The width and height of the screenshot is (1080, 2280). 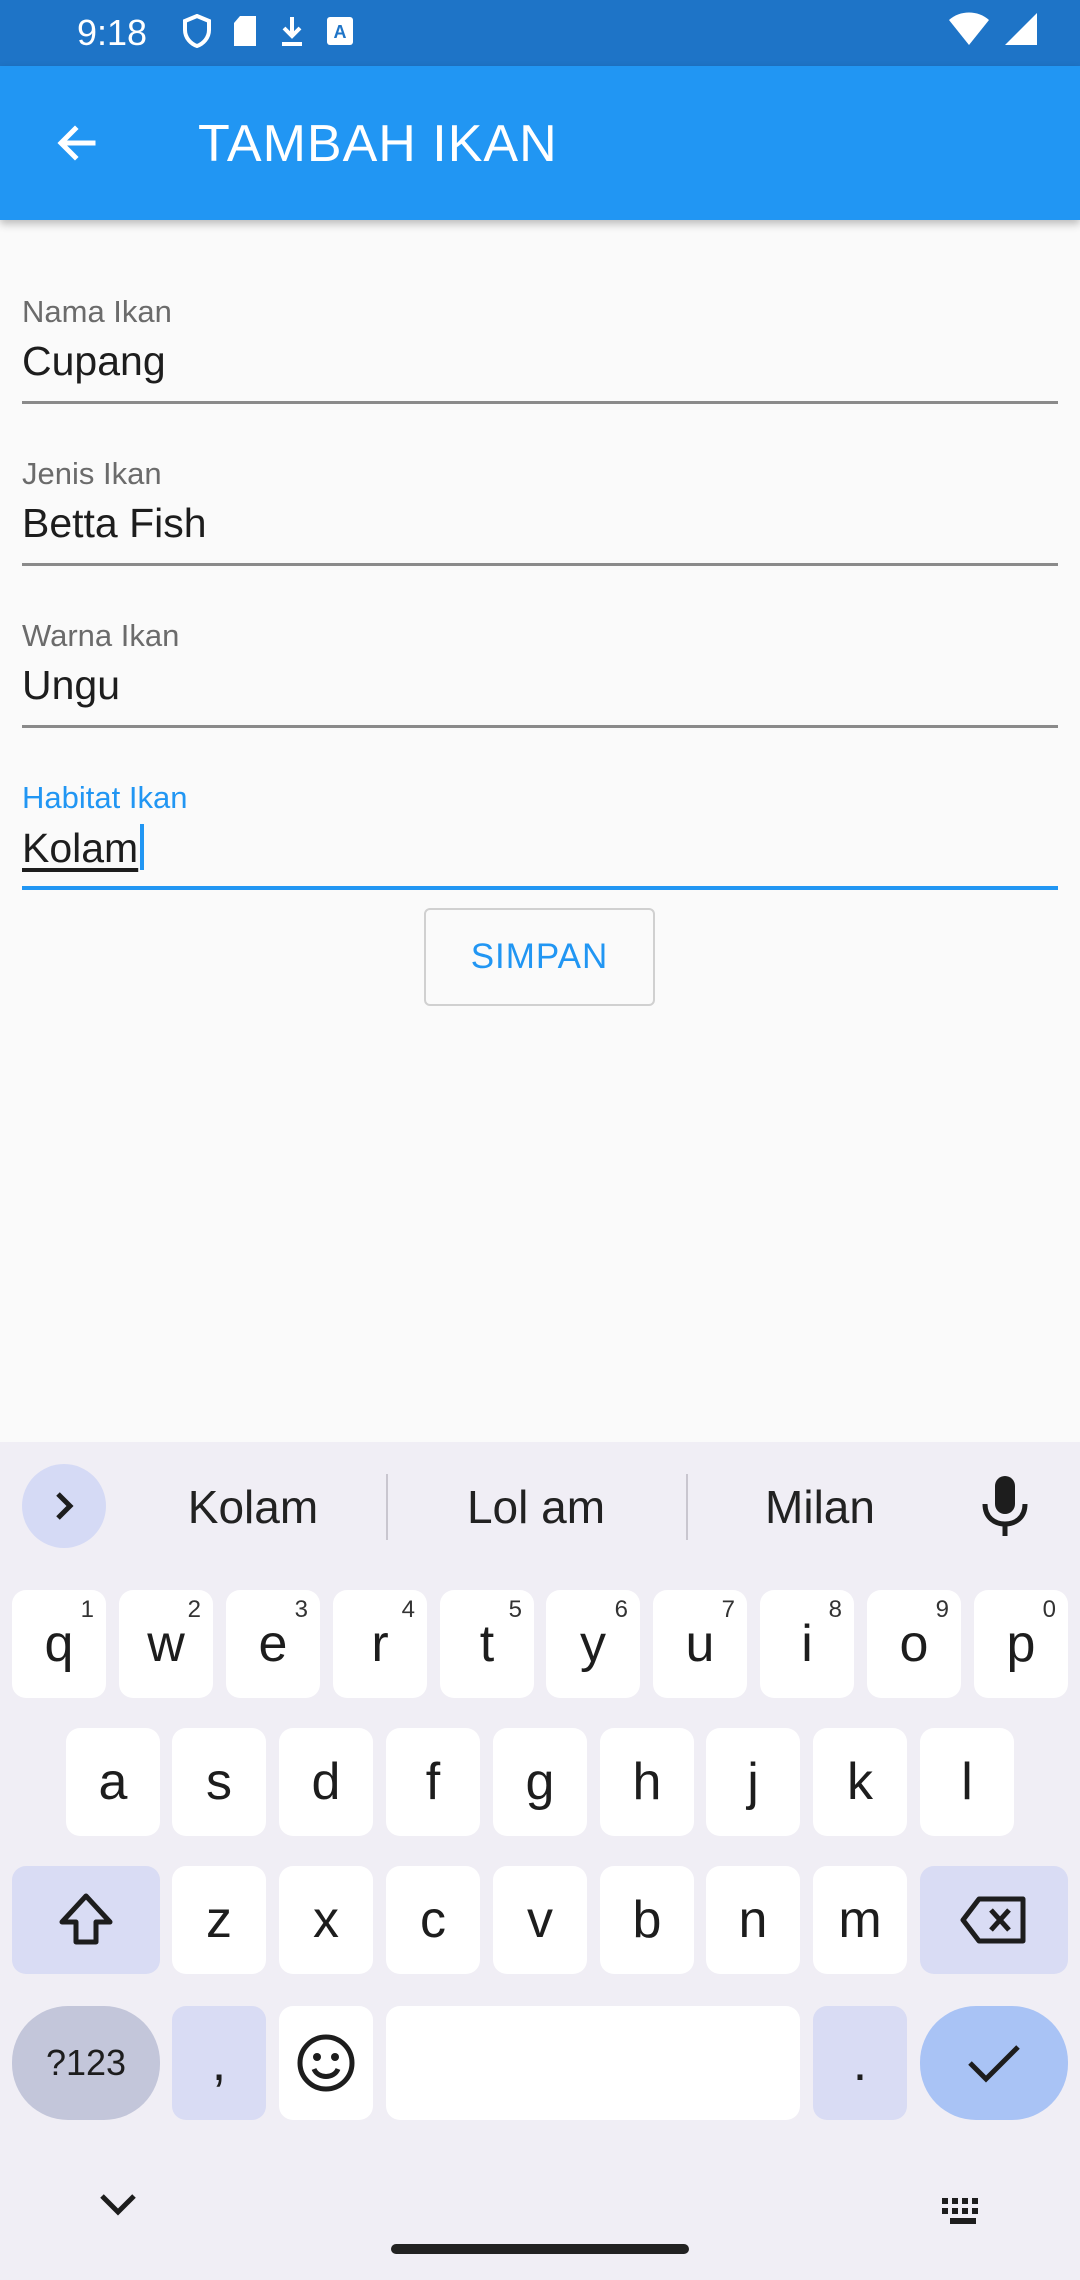 I want to click on key-p: p0, so click(x=1021, y=1644).